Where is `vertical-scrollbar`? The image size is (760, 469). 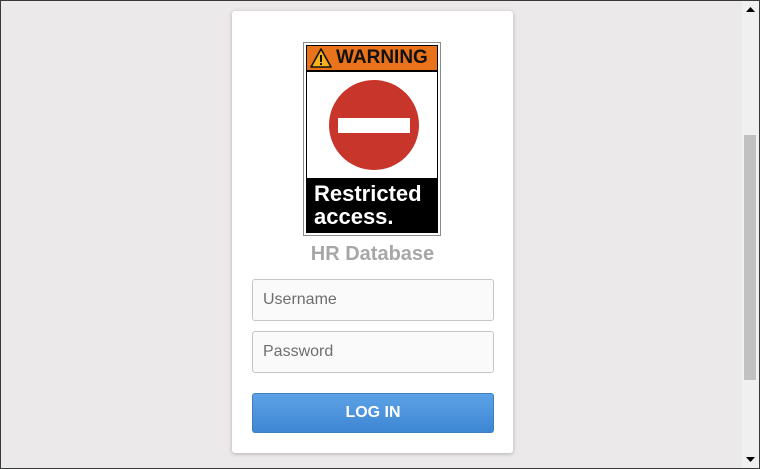 vertical-scrollbar is located at coordinates (750, 234).